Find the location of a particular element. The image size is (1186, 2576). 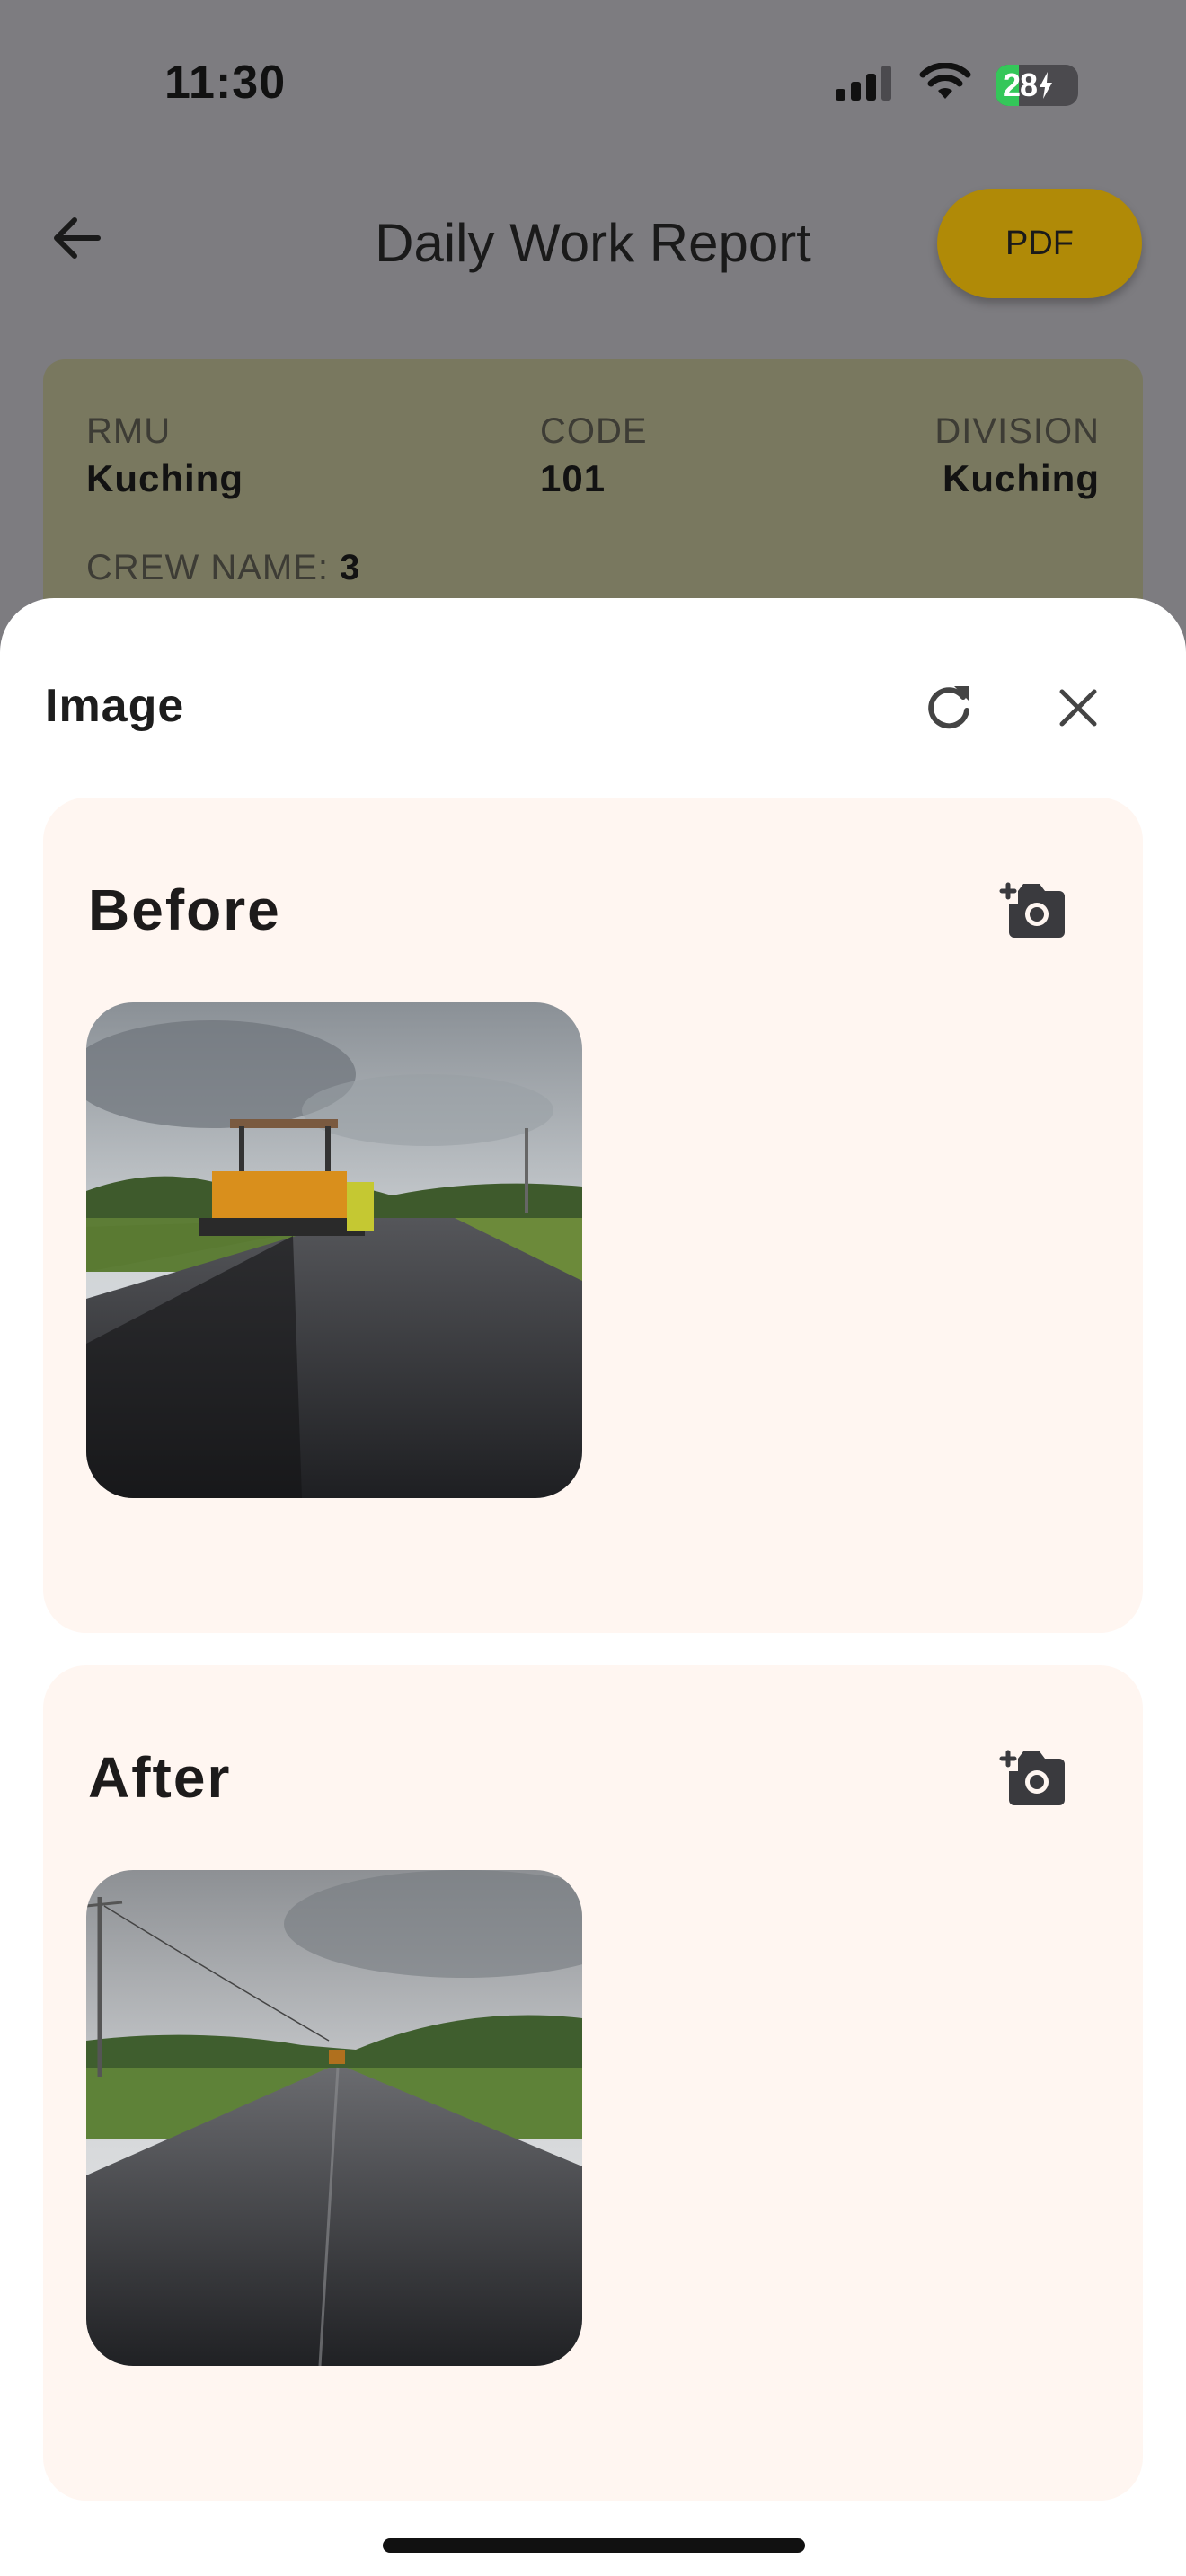

pdf-button: PDF is located at coordinates (1039, 243).